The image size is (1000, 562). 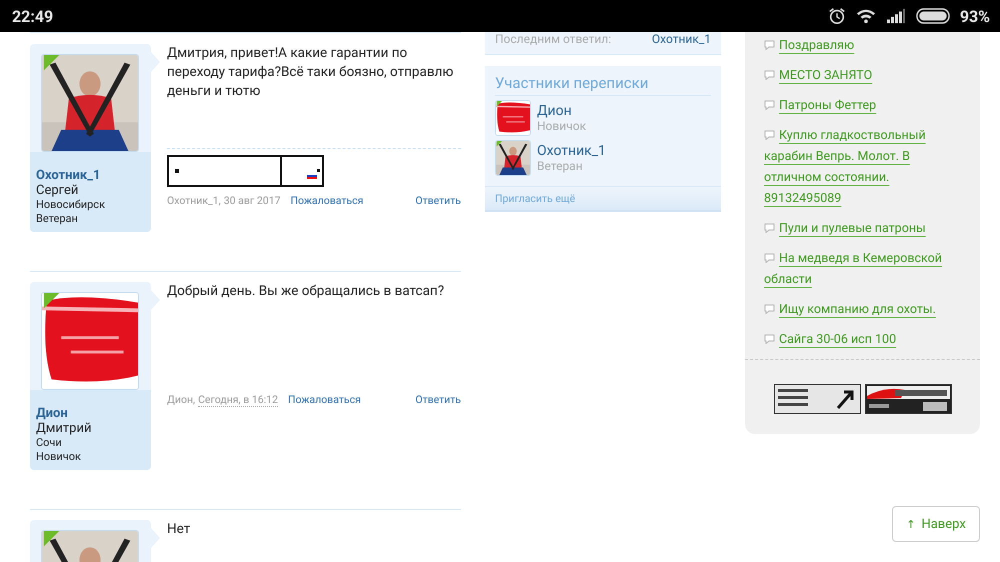 What do you see at coordinates (571, 151) in the screenshot?
I see `participant-link: Охотник_1` at bounding box center [571, 151].